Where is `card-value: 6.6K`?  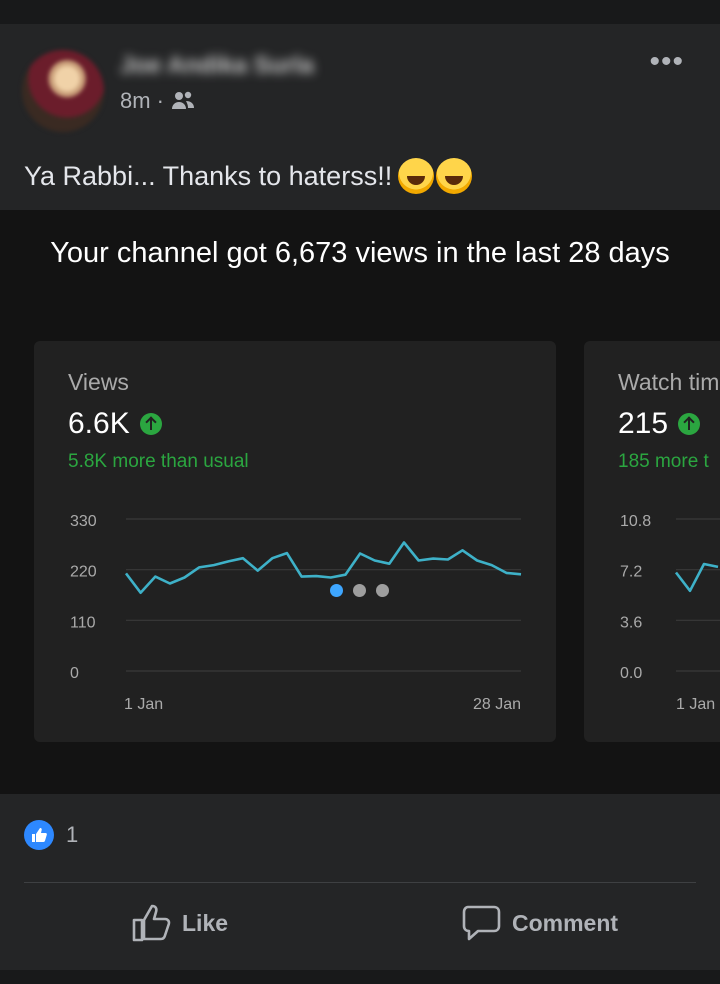 card-value: 6.6K is located at coordinates (115, 424).